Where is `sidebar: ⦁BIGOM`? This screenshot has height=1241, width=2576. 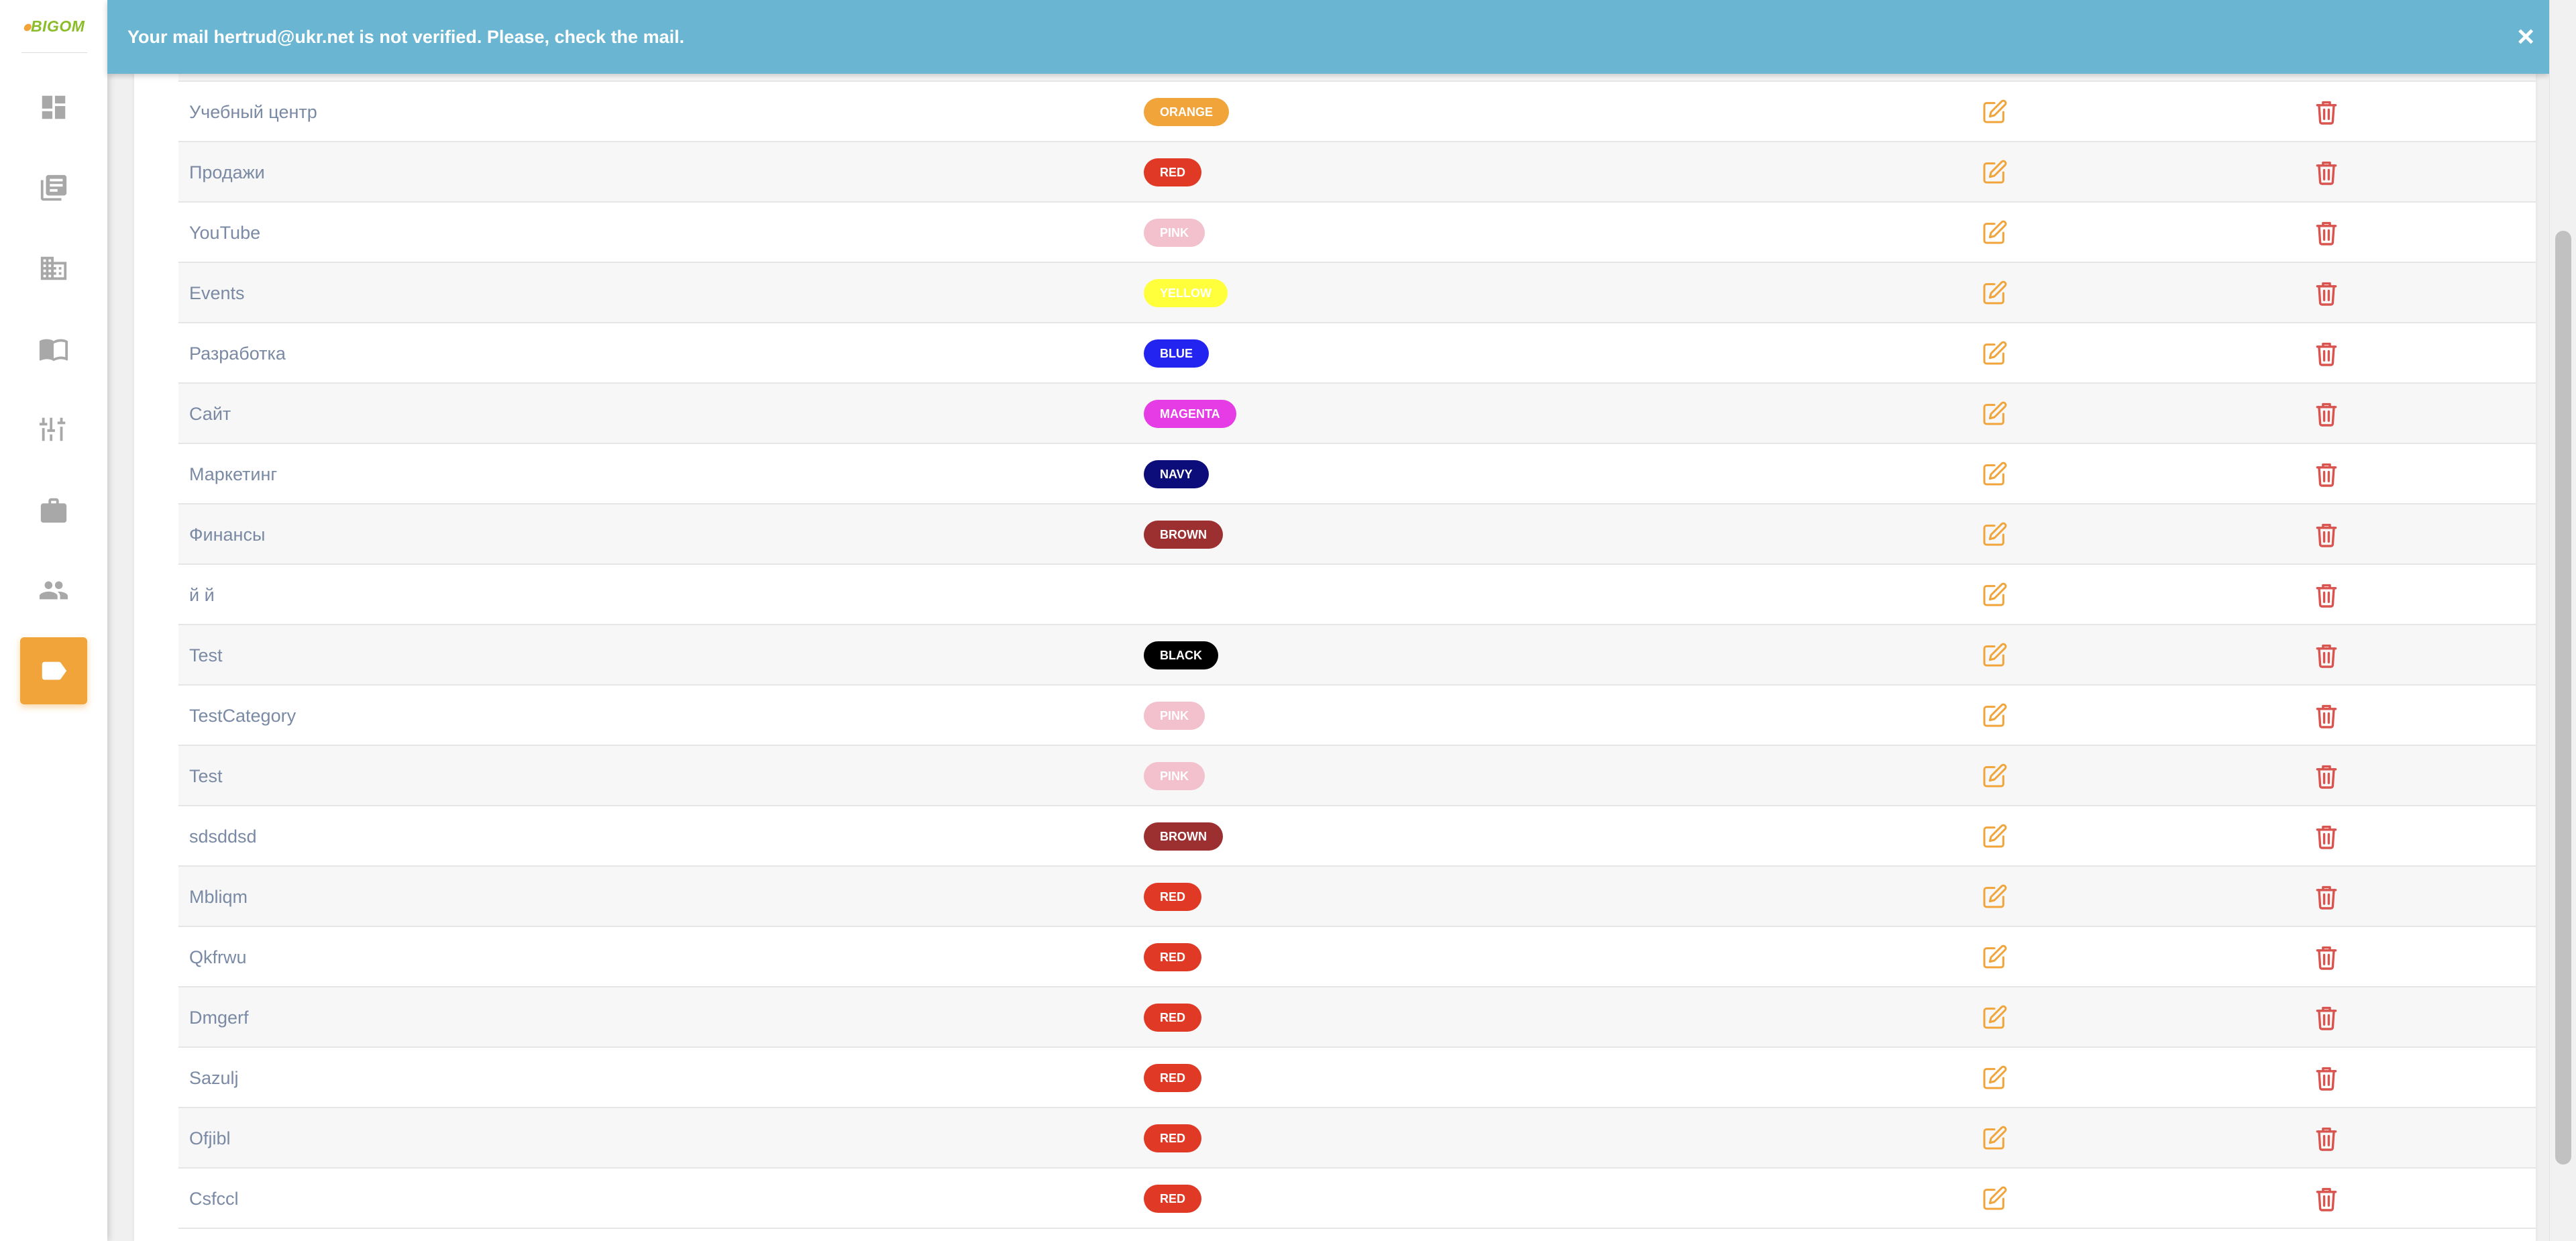
sidebar: ⦁BIGOM is located at coordinates (53, 620).